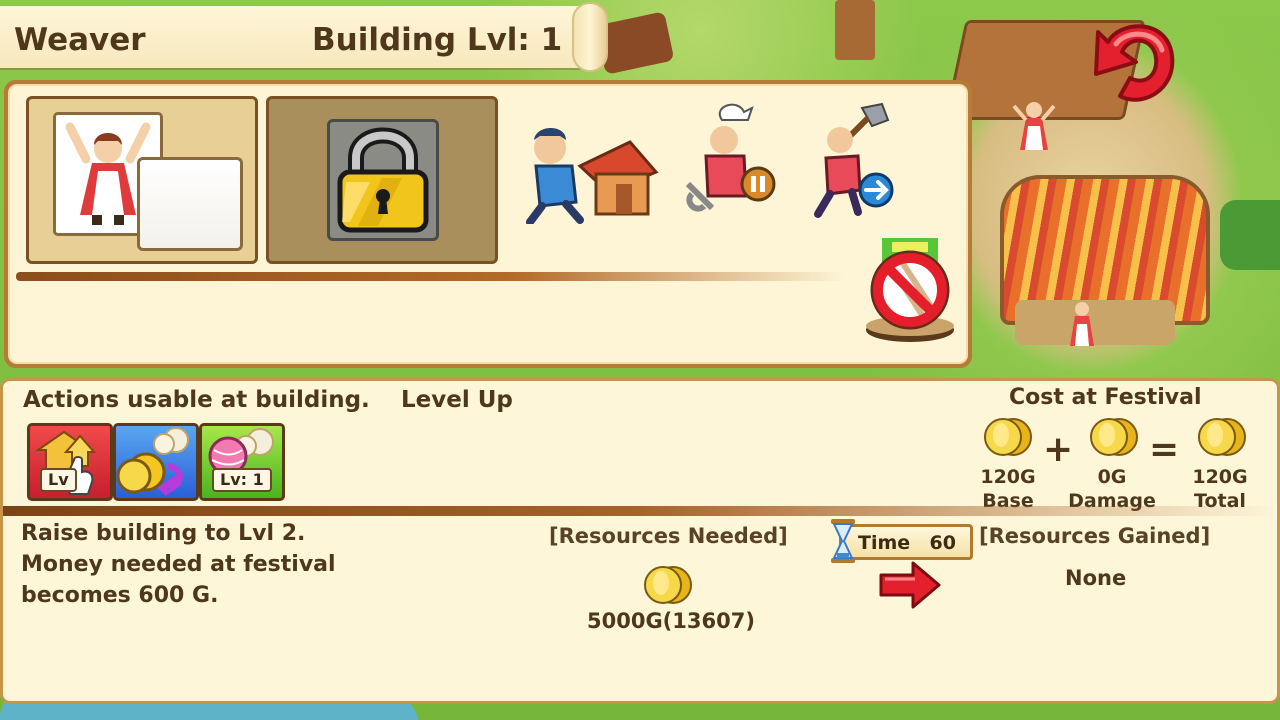 The image size is (1280, 720). What do you see at coordinates (942, 543) in the screenshot?
I see `time-value: 60` at bounding box center [942, 543].